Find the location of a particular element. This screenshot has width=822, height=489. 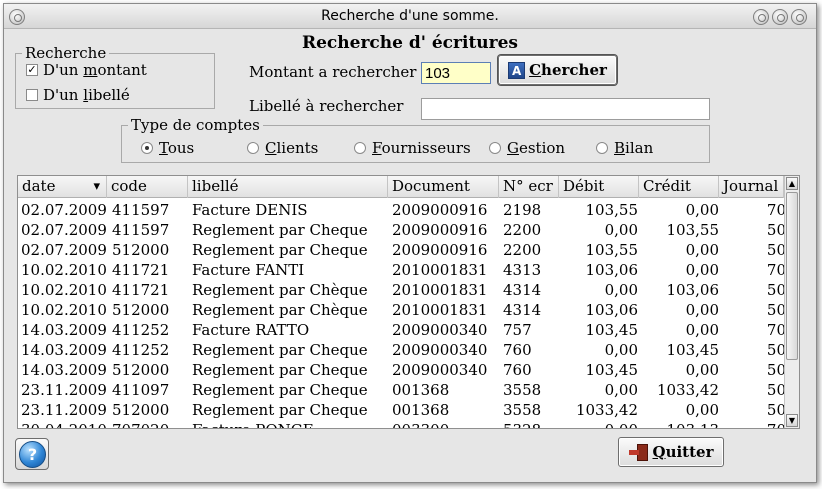

table-scrollbar: ▲ ▼ is located at coordinates (791, 302).